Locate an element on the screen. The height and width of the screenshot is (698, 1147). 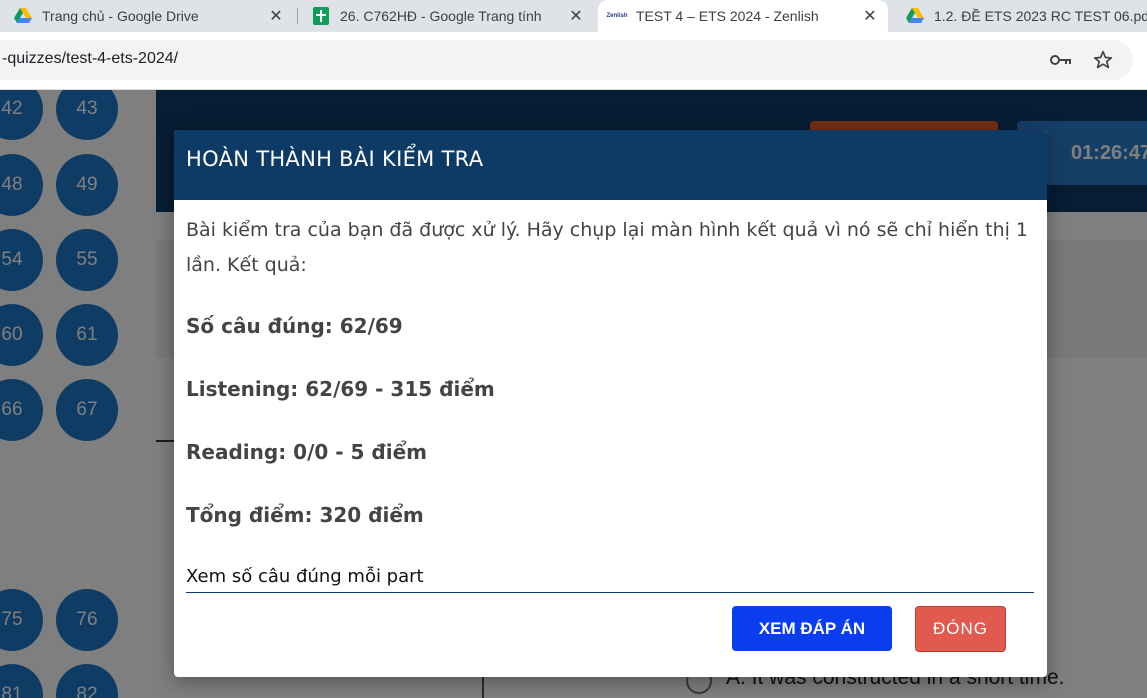
tab-separator is located at coordinates (297, 16).